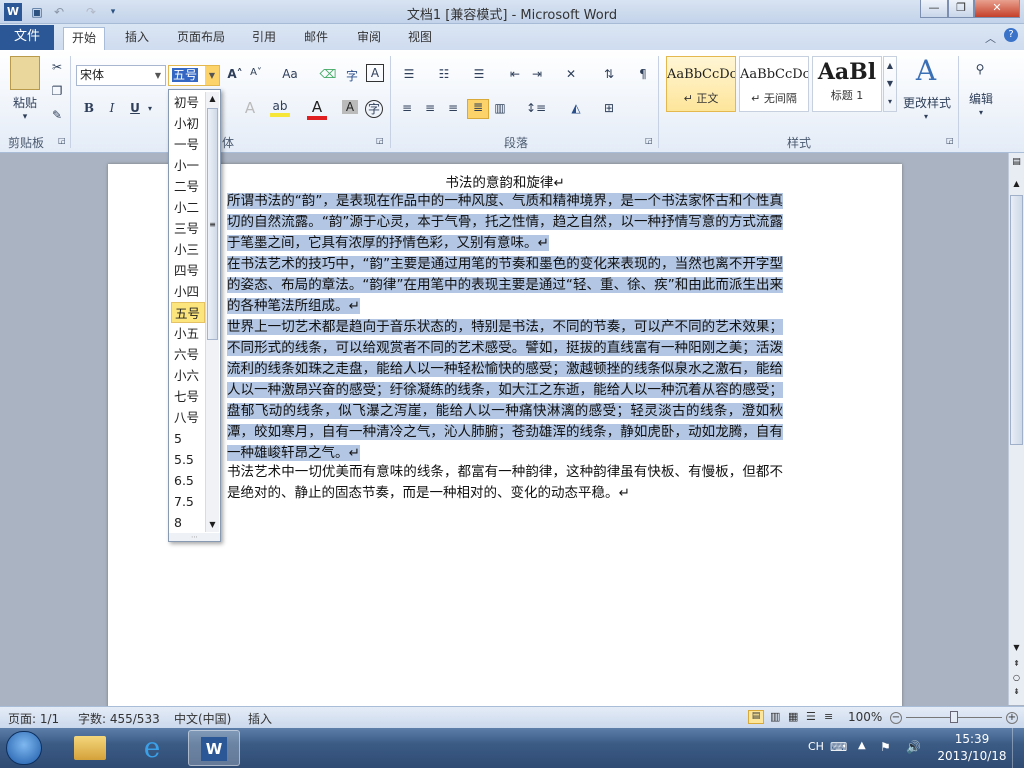 The height and width of the screenshot is (768, 1024). What do you see at coordinates (57, 115) in the screenshot?
I see `format-painter-icon: ✎` at bounding box center [57, 115].